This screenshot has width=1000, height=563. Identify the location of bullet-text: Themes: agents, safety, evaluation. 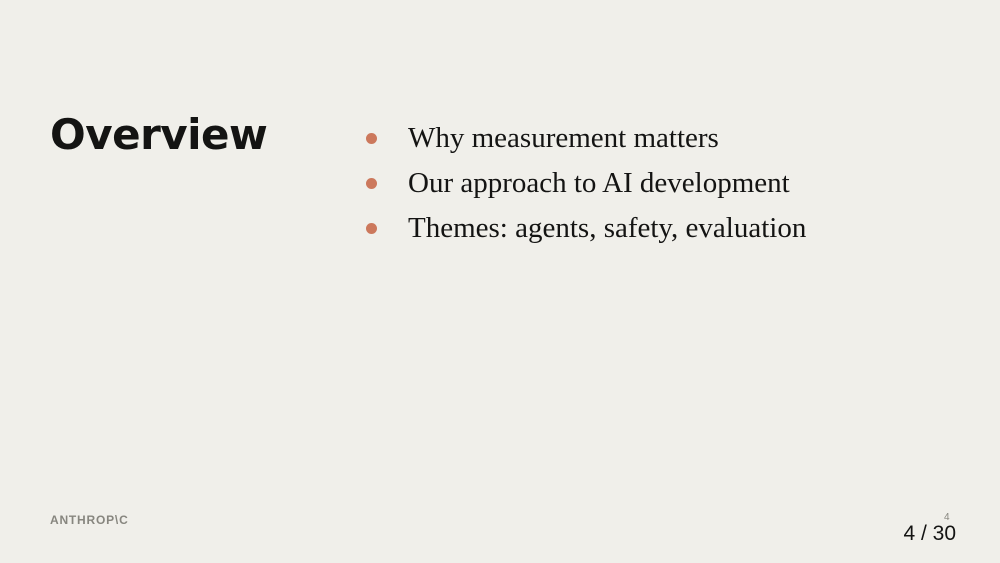
(607, 228).